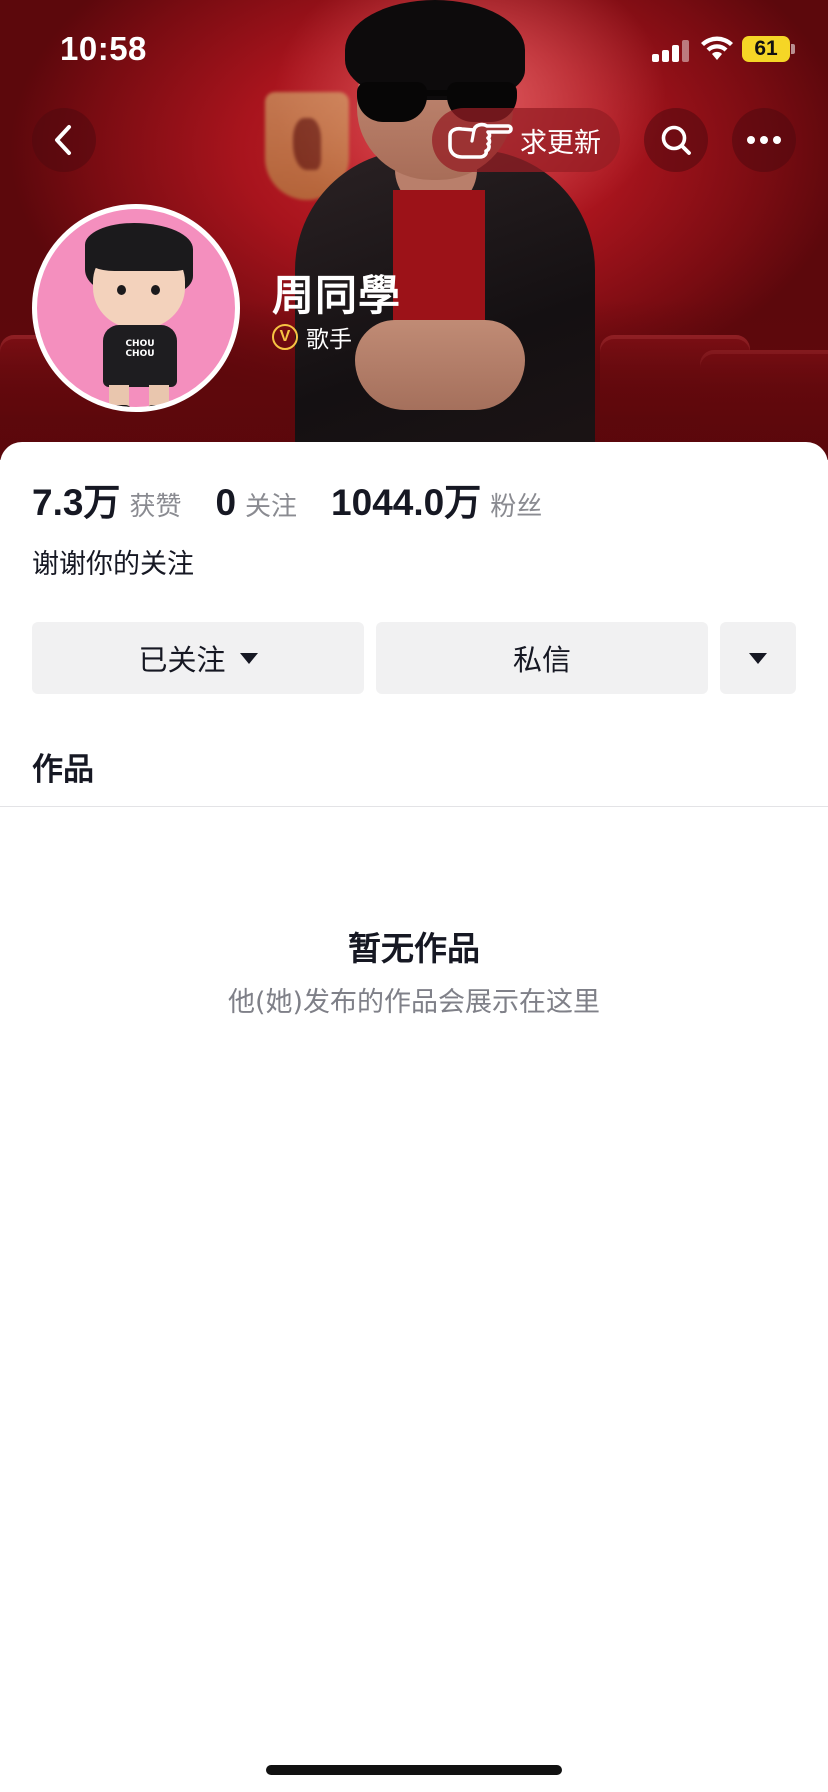 This screenshot has height=1792, width=828. I want to click on stat-following-value: 0, so click(226, 502).